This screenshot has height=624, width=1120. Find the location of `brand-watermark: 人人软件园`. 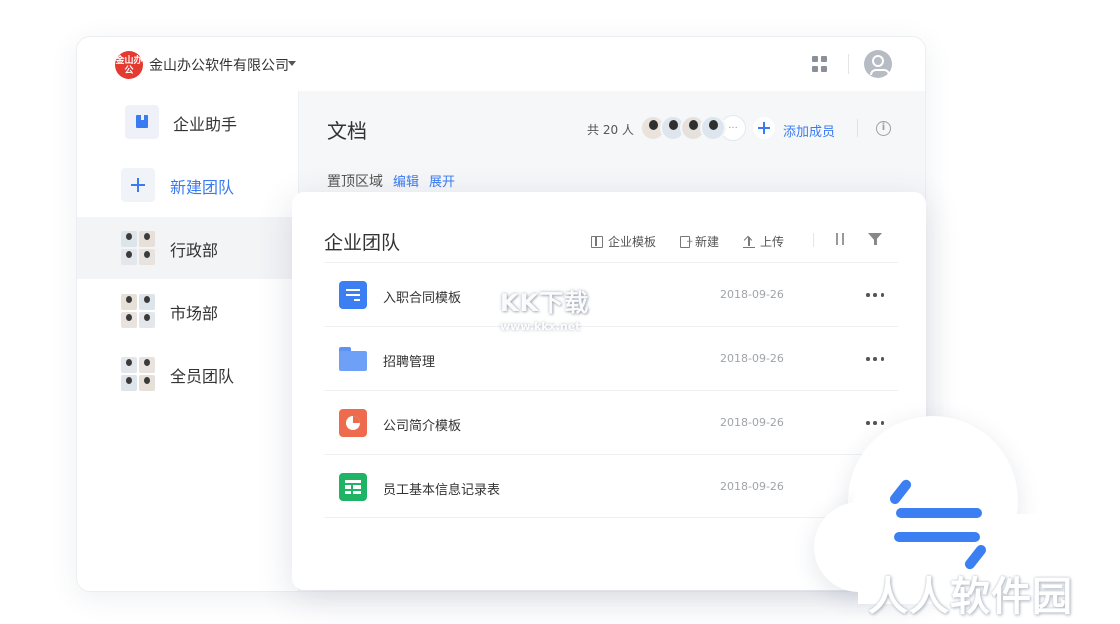

brand-watermark: 人人软件园 is located at coordinates (970, 597).